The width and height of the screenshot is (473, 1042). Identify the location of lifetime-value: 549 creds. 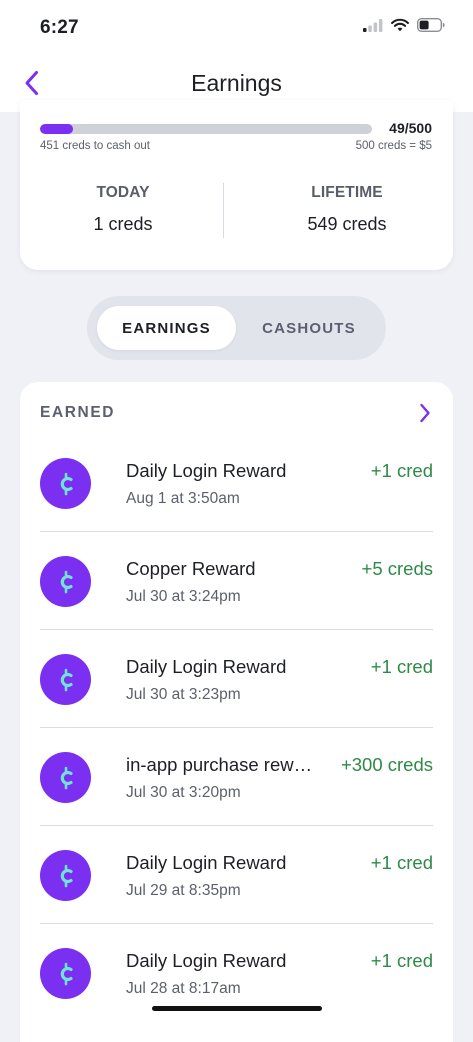
(347, 224).